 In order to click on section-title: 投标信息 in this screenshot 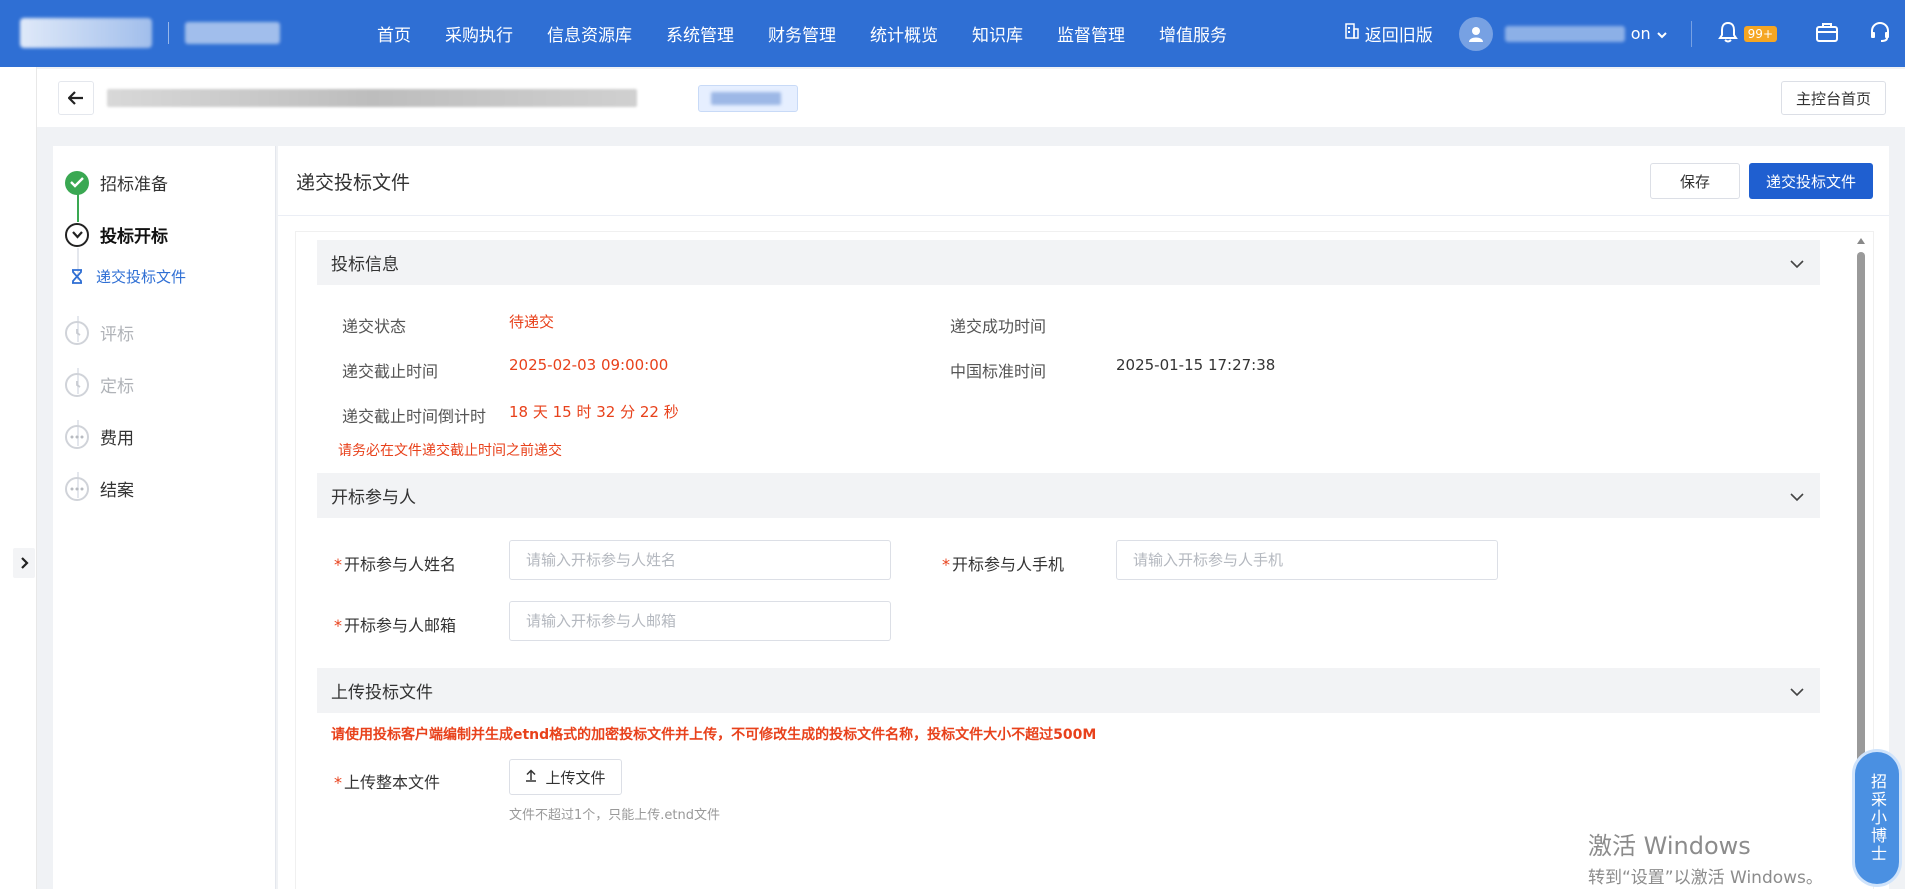, I will do `click(365, 265)`.